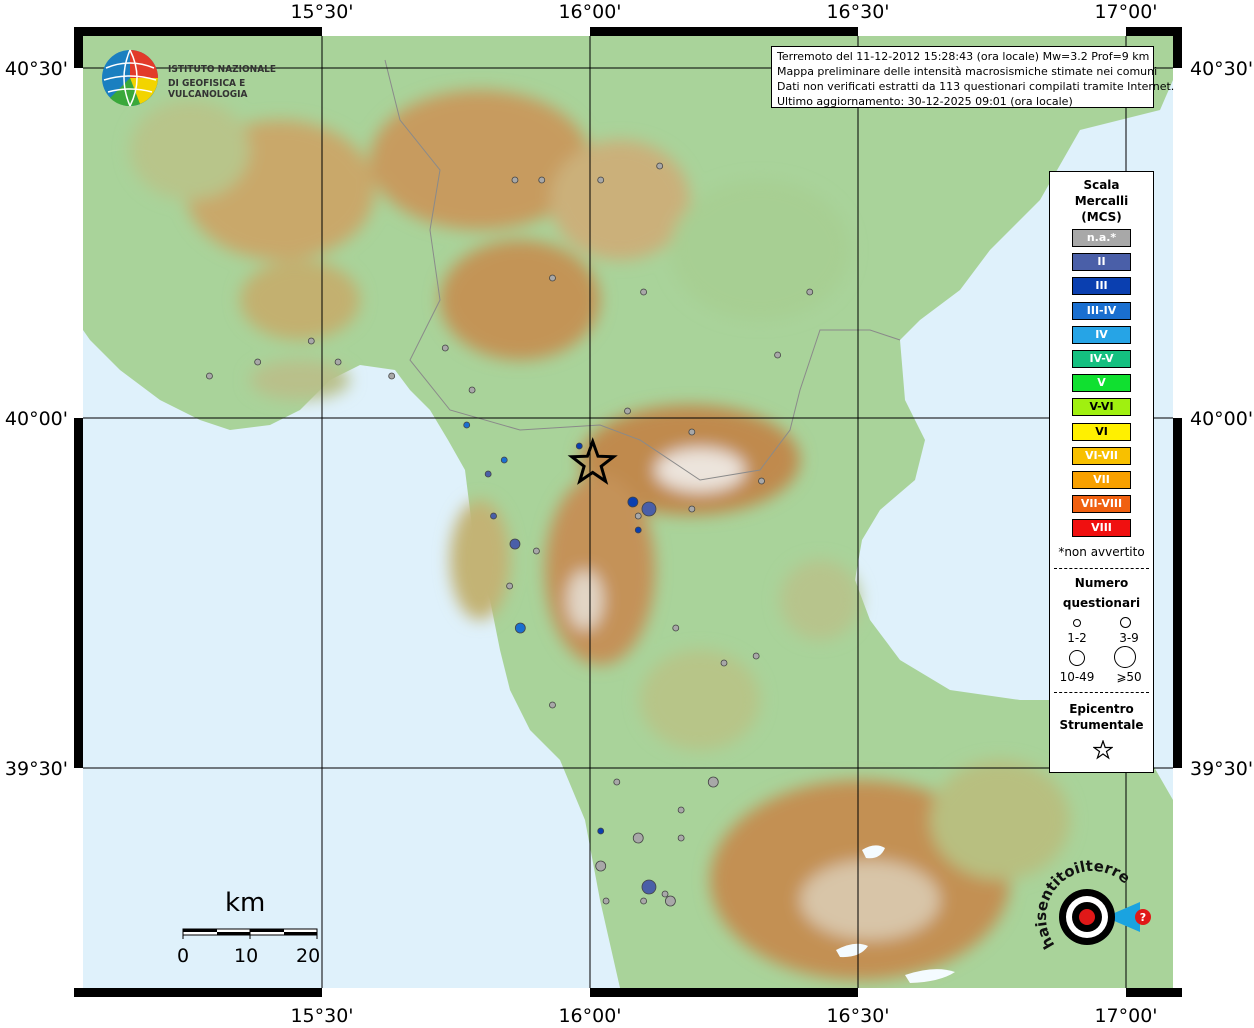 This screenshot has width=1254, height=1028. I want to click on intensity-swatch: VIII, so click(1101, 528).